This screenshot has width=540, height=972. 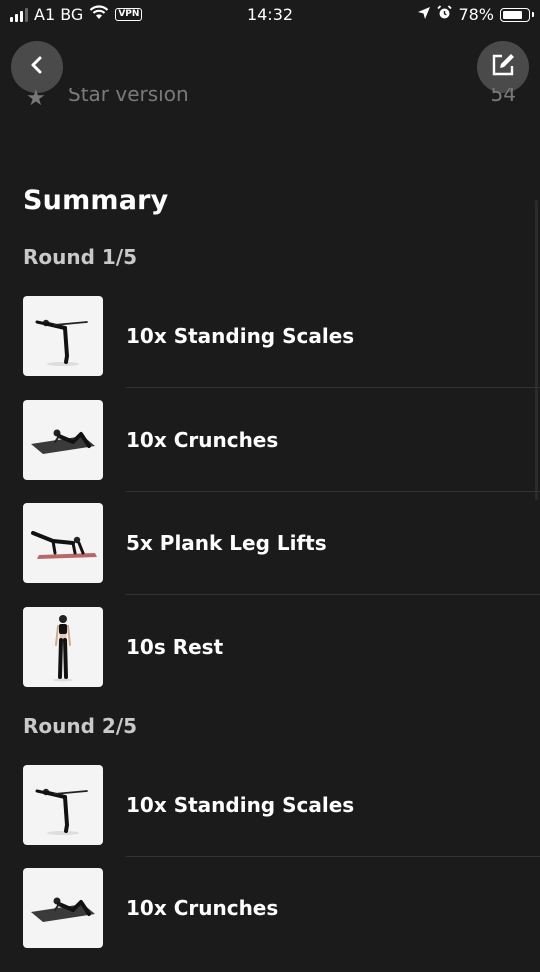 I want to click on alarm-icon, so click(x=445, y=14).